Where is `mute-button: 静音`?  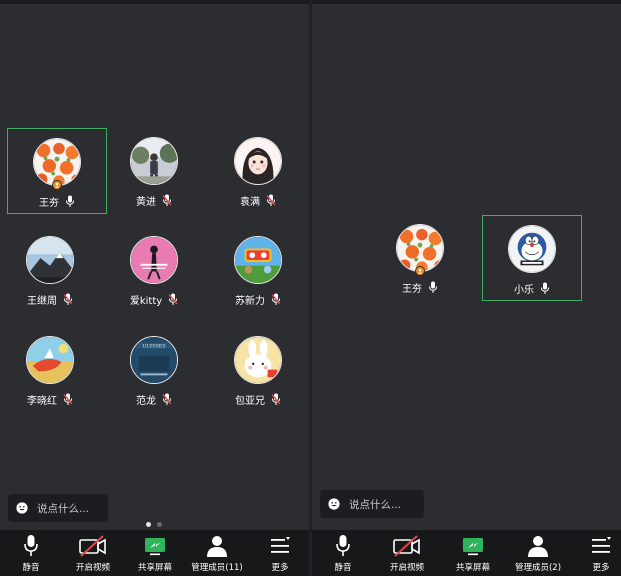 mute-button: 静音 is located at coordinates (343, 553).